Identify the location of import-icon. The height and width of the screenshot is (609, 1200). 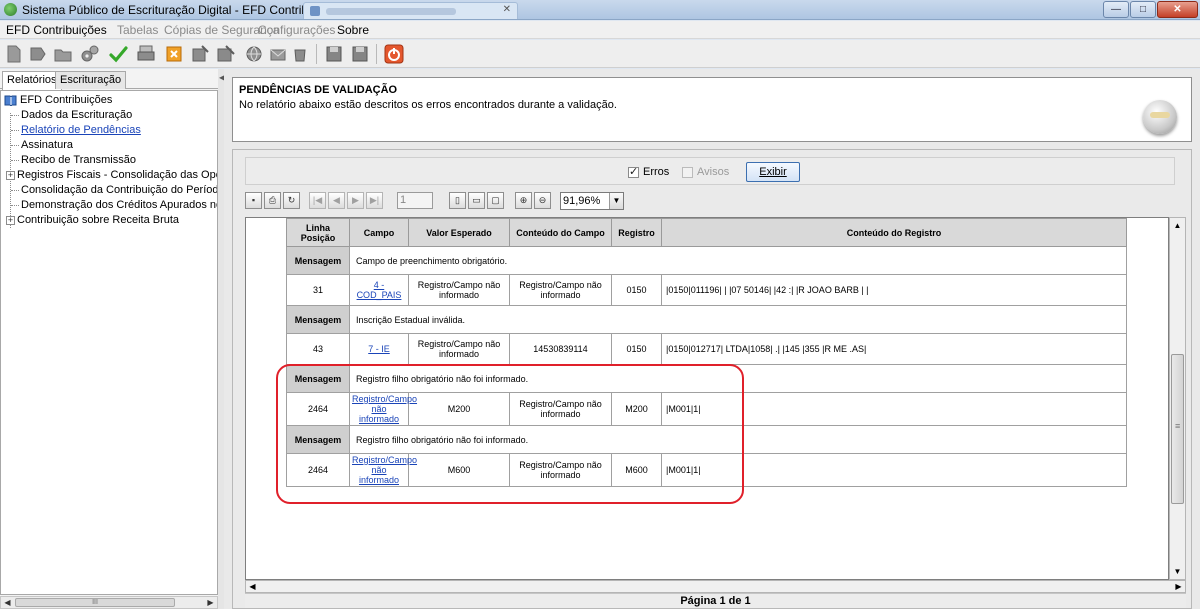
(38, 54).